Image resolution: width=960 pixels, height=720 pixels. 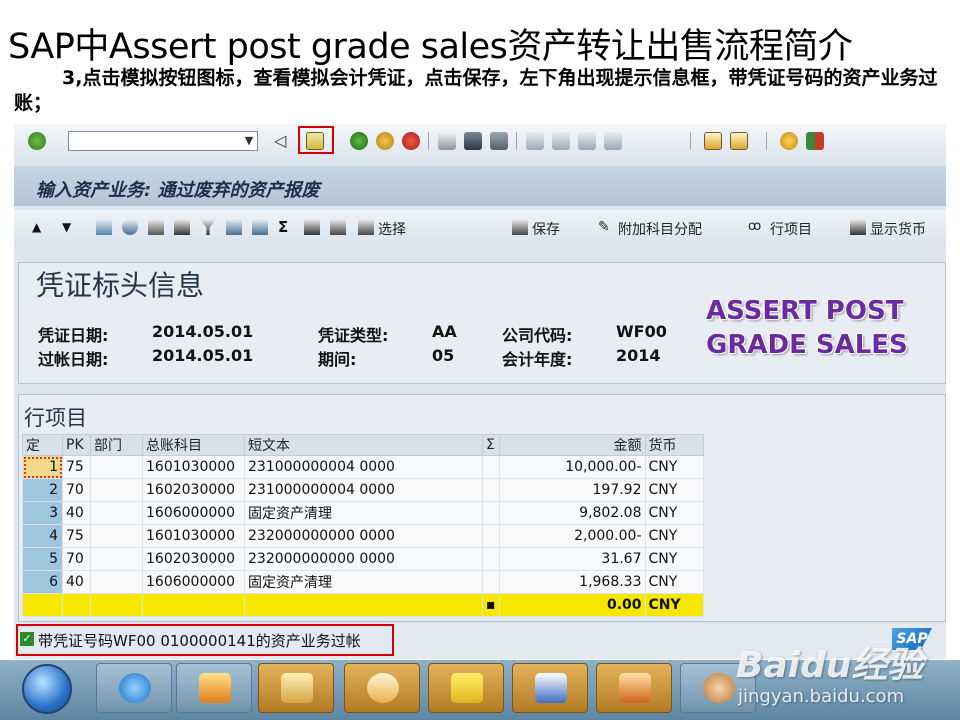 I want to click on baidu-watermark: Baidu经验 jingyan.baidu.com, so click(x=825, y=676).